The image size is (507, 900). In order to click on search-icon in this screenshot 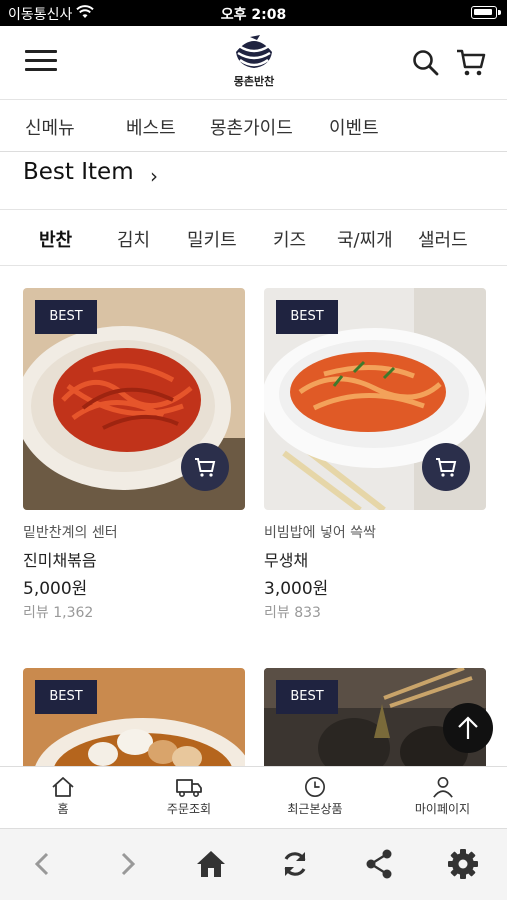, I will do `click(425, 62)`.